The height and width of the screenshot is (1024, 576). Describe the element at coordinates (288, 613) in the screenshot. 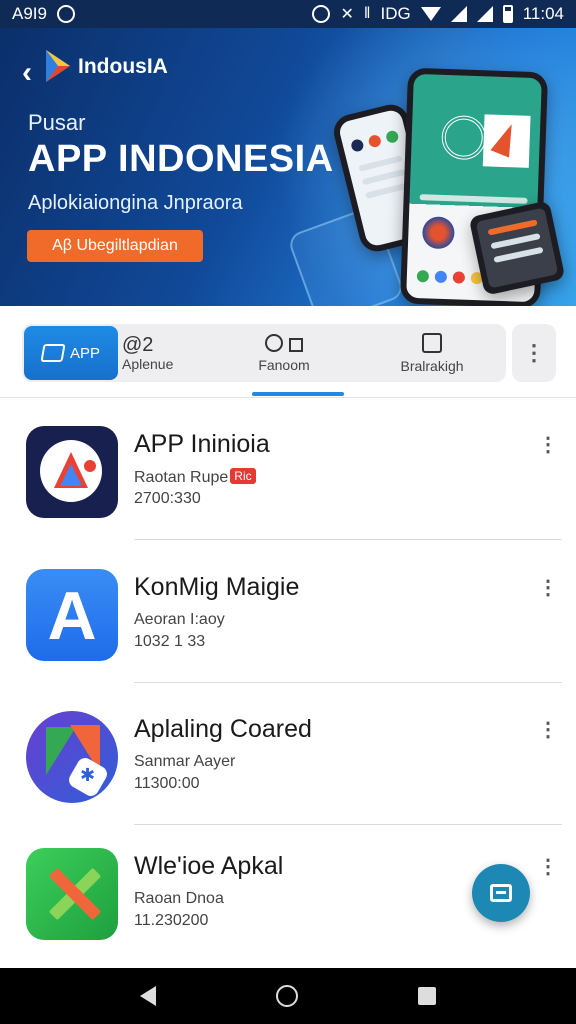

I see `list-item: A KonMig Maigie Aeoran I:aoy 1032 1 33 ⋮` at that location.